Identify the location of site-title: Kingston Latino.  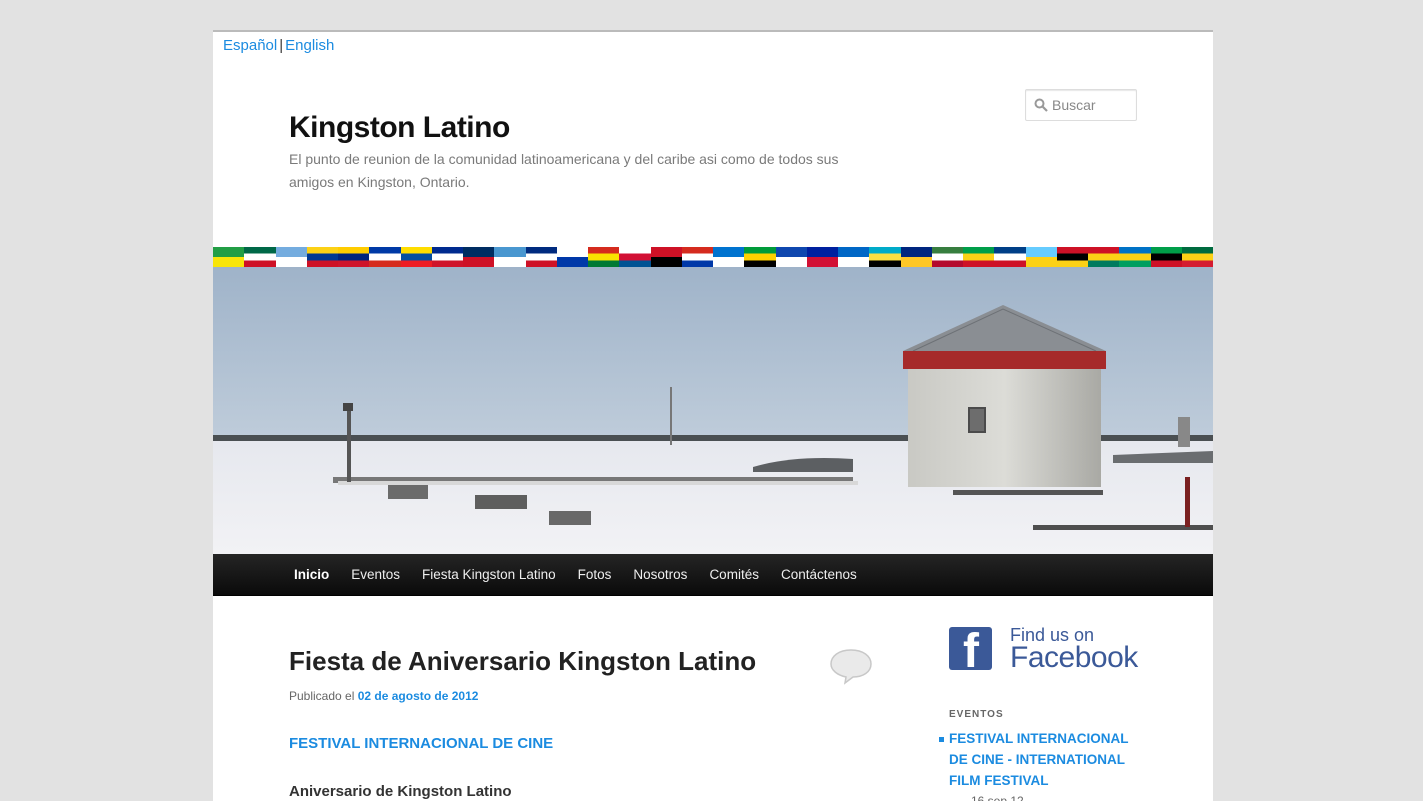
(399, 128).